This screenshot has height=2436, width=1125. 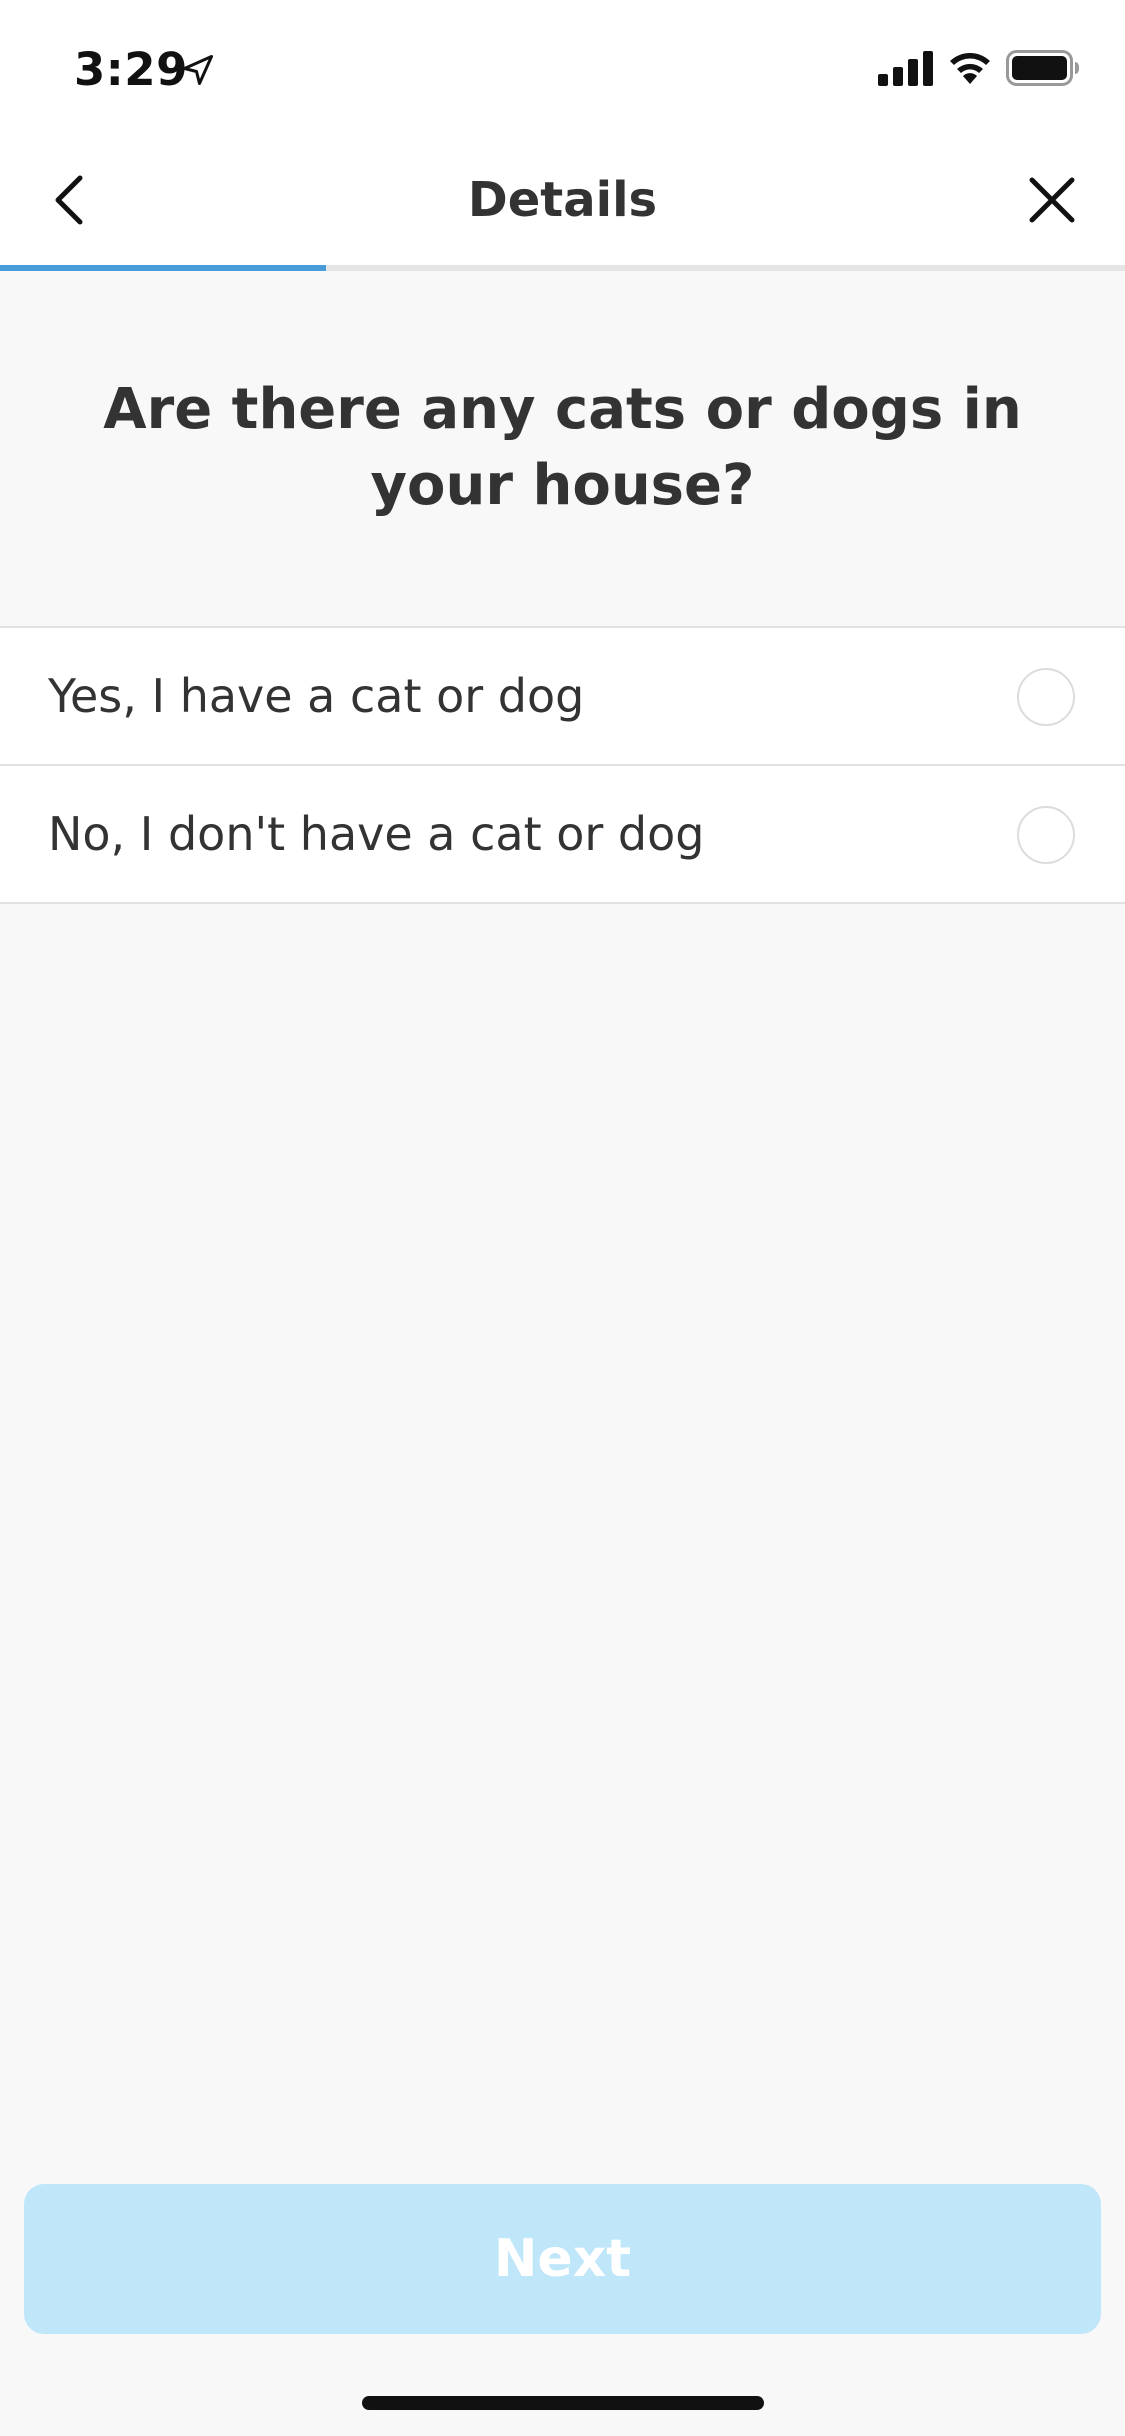 What do you see at coordinates (131, 69) in the screenshot?
I see `status-time: 3:29` at bounding box center [131, 69].